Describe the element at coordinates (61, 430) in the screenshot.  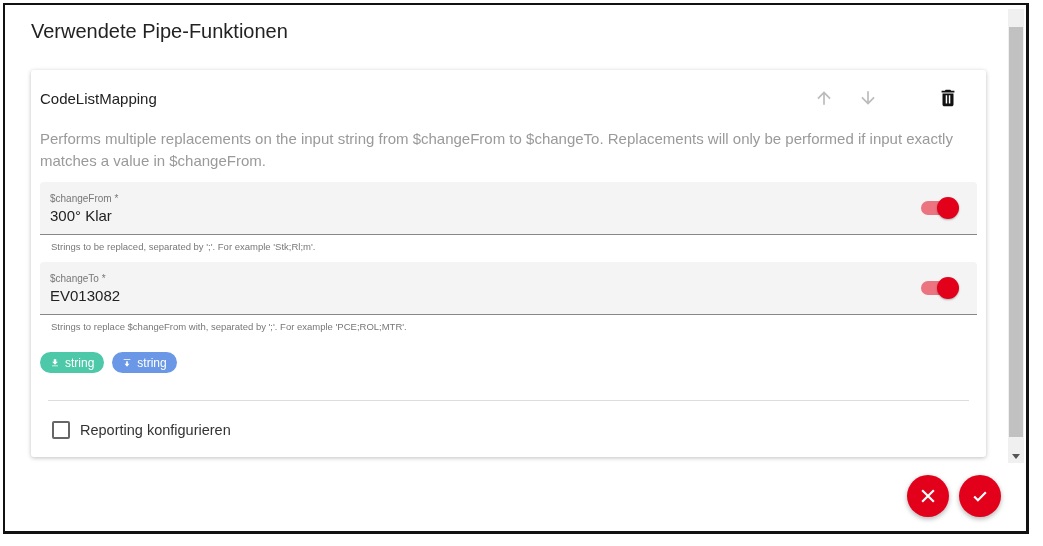
I see `checkbox-icon` at that location.